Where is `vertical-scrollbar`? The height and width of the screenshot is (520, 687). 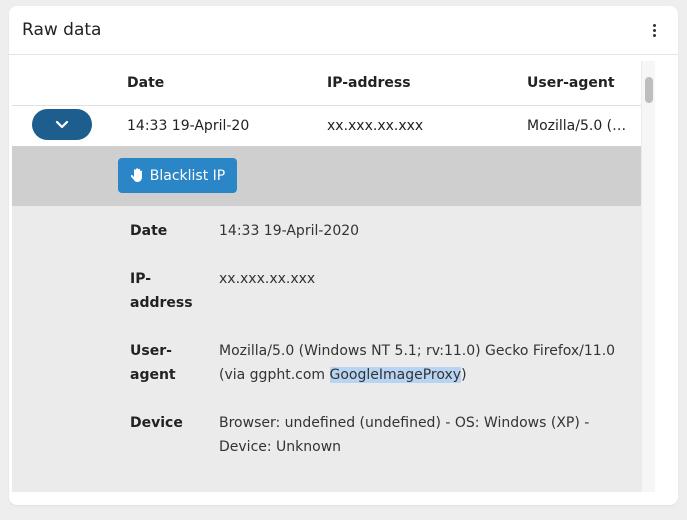
vertical-scrollbar is located at coordinates (648, 276).